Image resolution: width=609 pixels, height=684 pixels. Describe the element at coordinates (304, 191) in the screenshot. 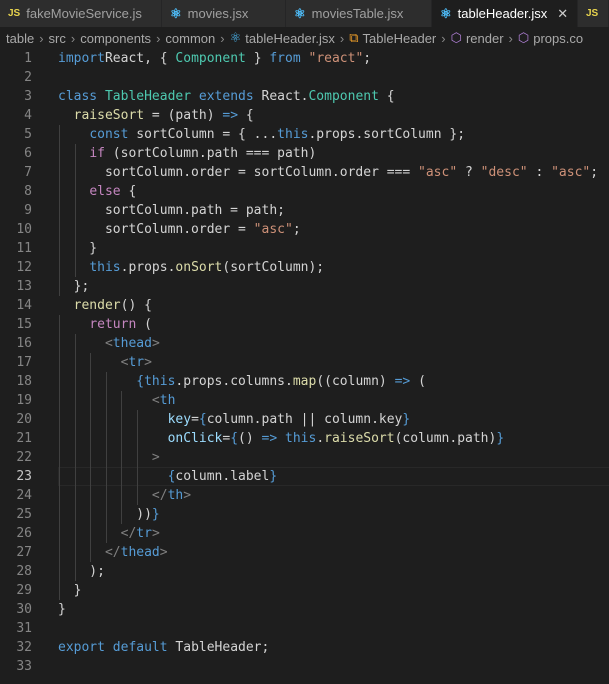

I see `code-line: 8 else {` at that location.